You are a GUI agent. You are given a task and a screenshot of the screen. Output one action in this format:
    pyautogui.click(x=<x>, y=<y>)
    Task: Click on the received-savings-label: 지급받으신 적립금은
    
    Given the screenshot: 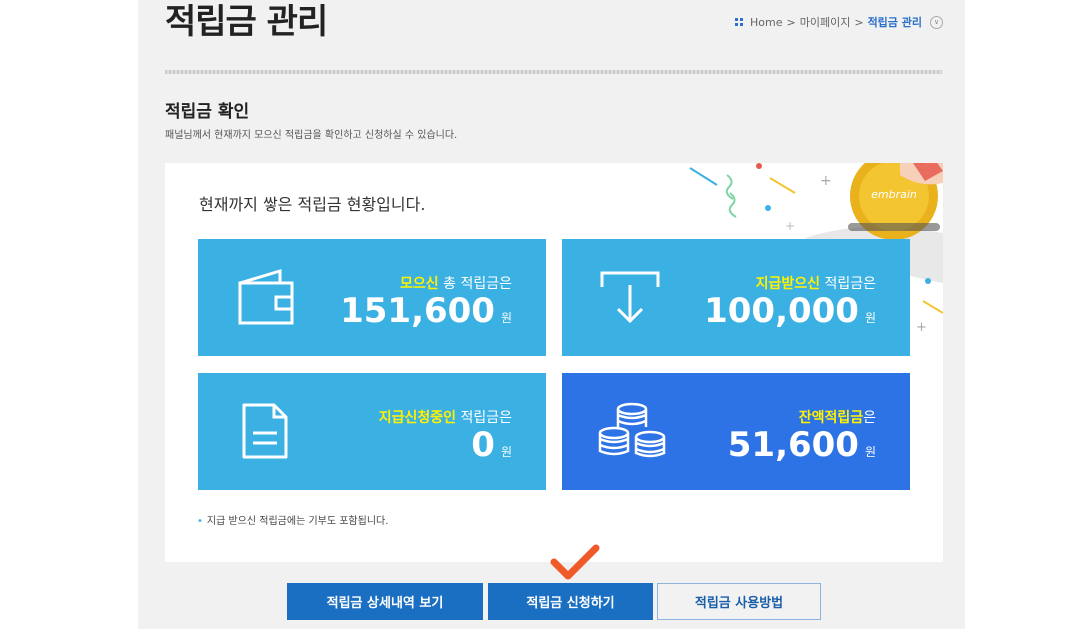 What is the action you would take?
    pyautogui.click(x=816, y=283)
    